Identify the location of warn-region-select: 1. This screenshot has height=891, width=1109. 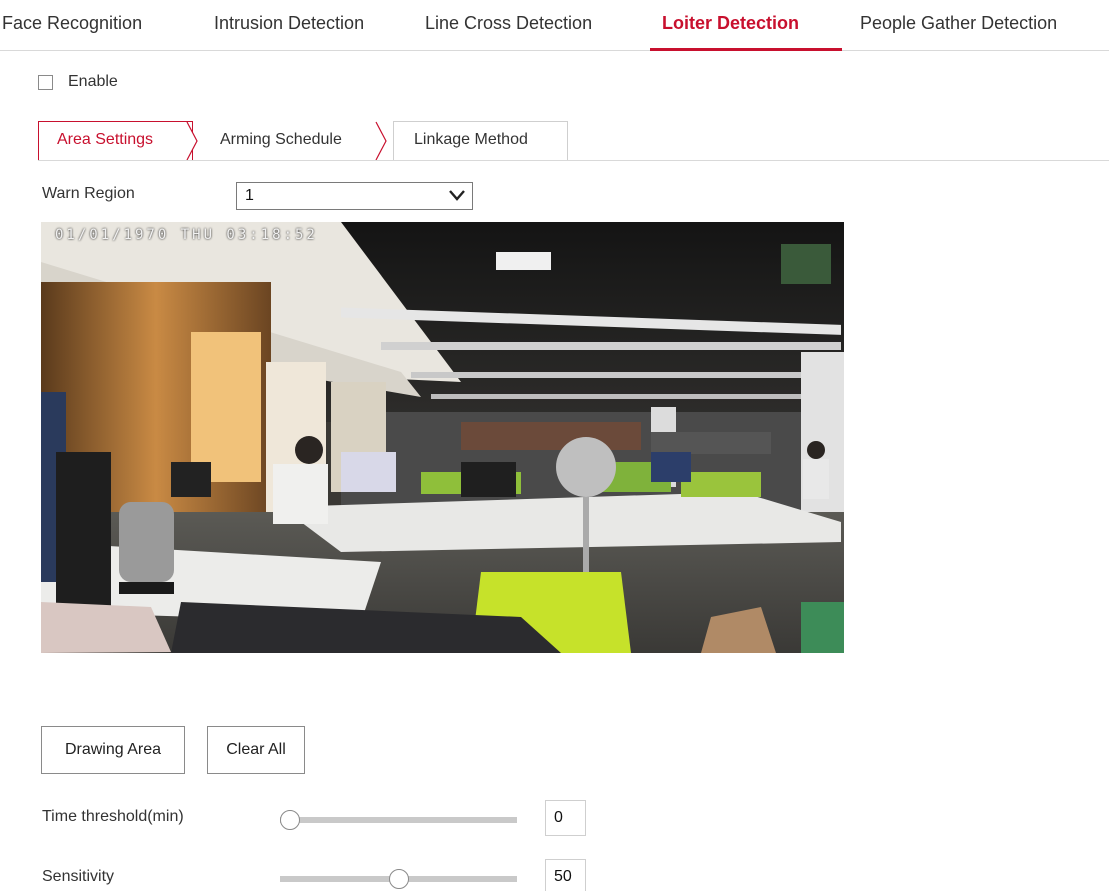
(354, 196).